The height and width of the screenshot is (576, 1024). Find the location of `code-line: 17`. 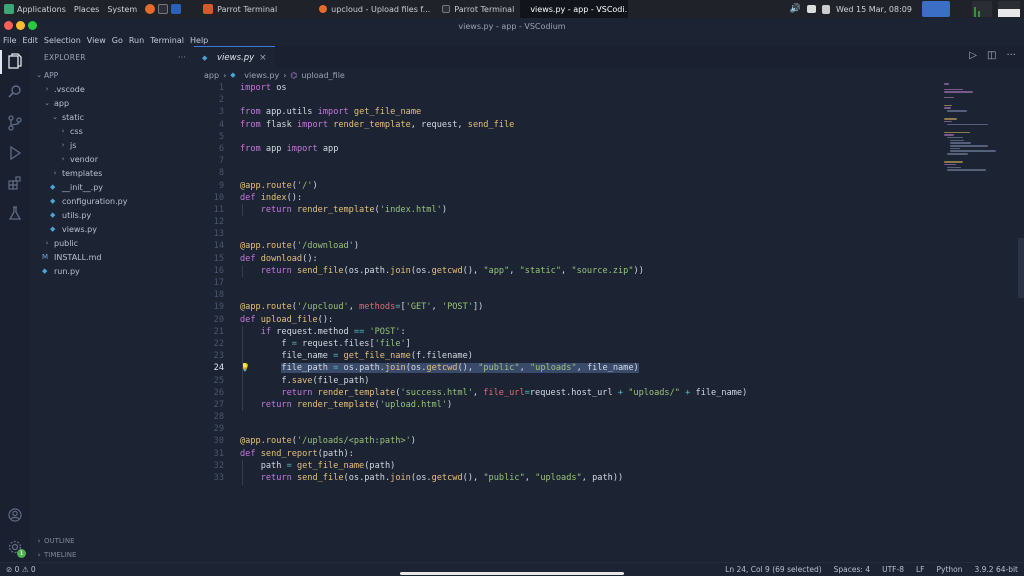

code-line: 17 is located at coordinates (564, 283).